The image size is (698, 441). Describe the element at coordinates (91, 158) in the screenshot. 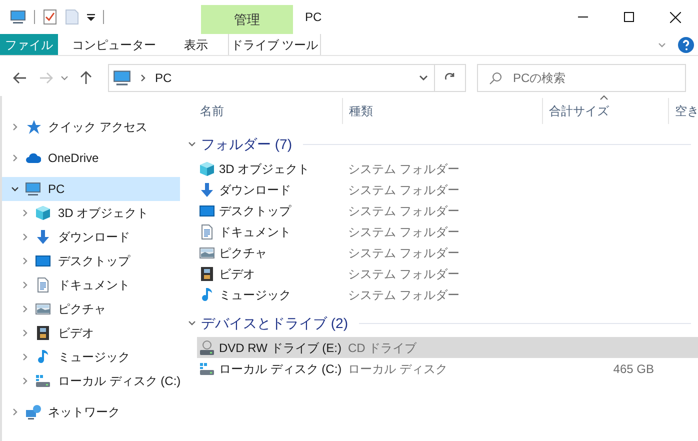

I see `nav-item: OneDrive` at that location.